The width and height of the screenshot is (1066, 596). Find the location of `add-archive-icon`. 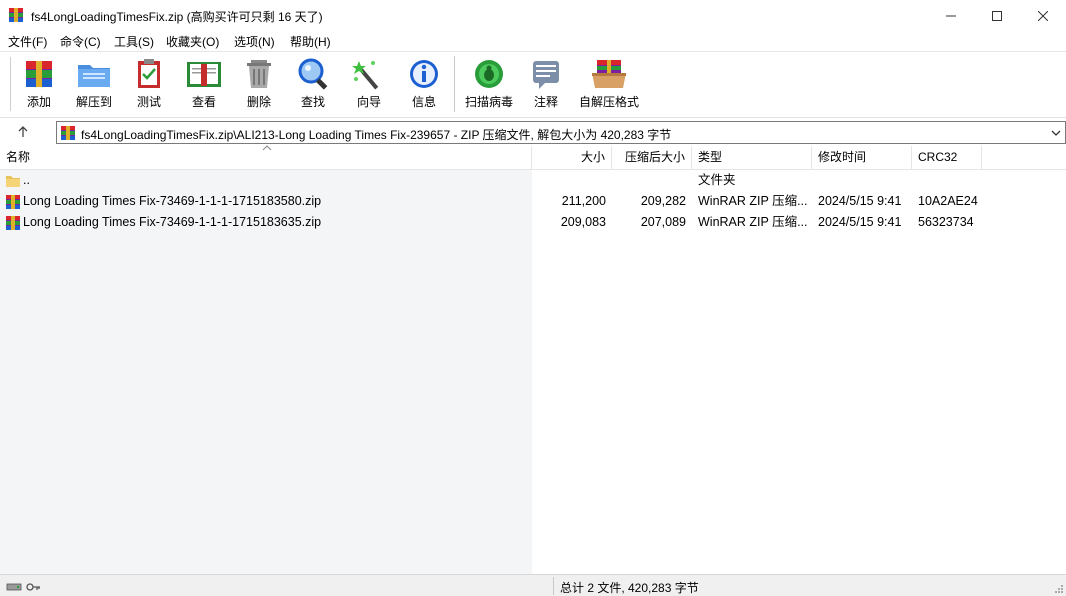

add-archive-icon is located at coordinates (39, 74).